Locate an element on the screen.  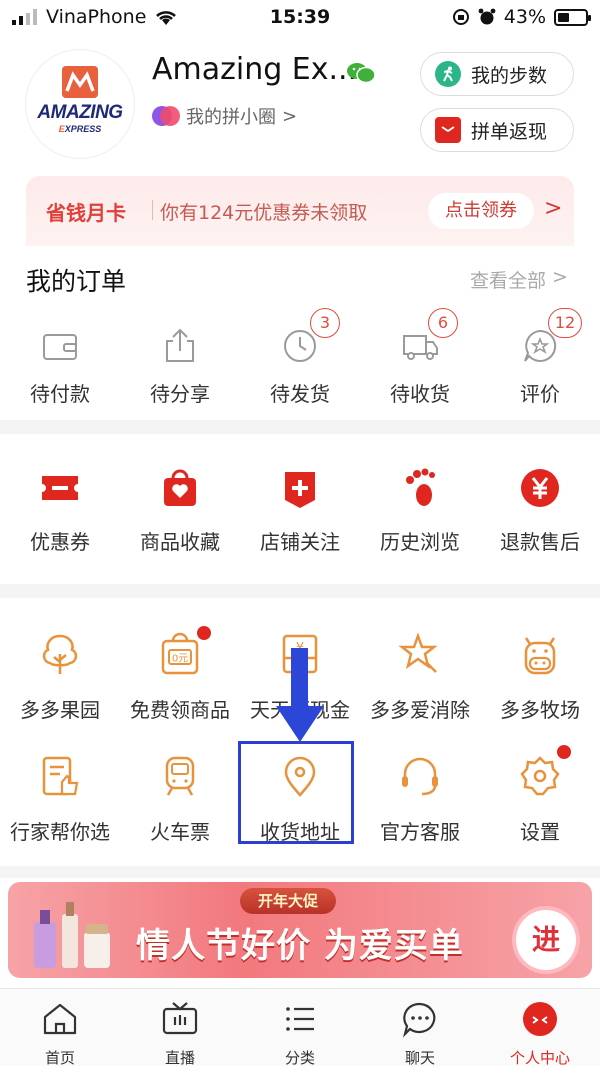
avatar-logo-text: AMAZING is located at coordinates (80, 112).